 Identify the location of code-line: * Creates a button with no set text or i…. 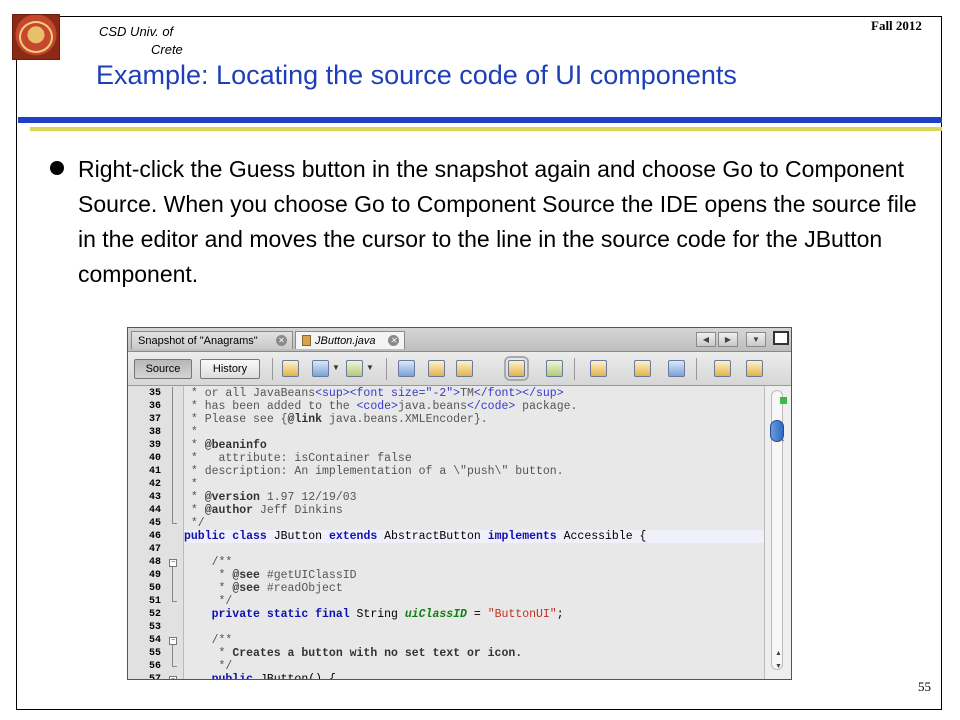
(474, 653).